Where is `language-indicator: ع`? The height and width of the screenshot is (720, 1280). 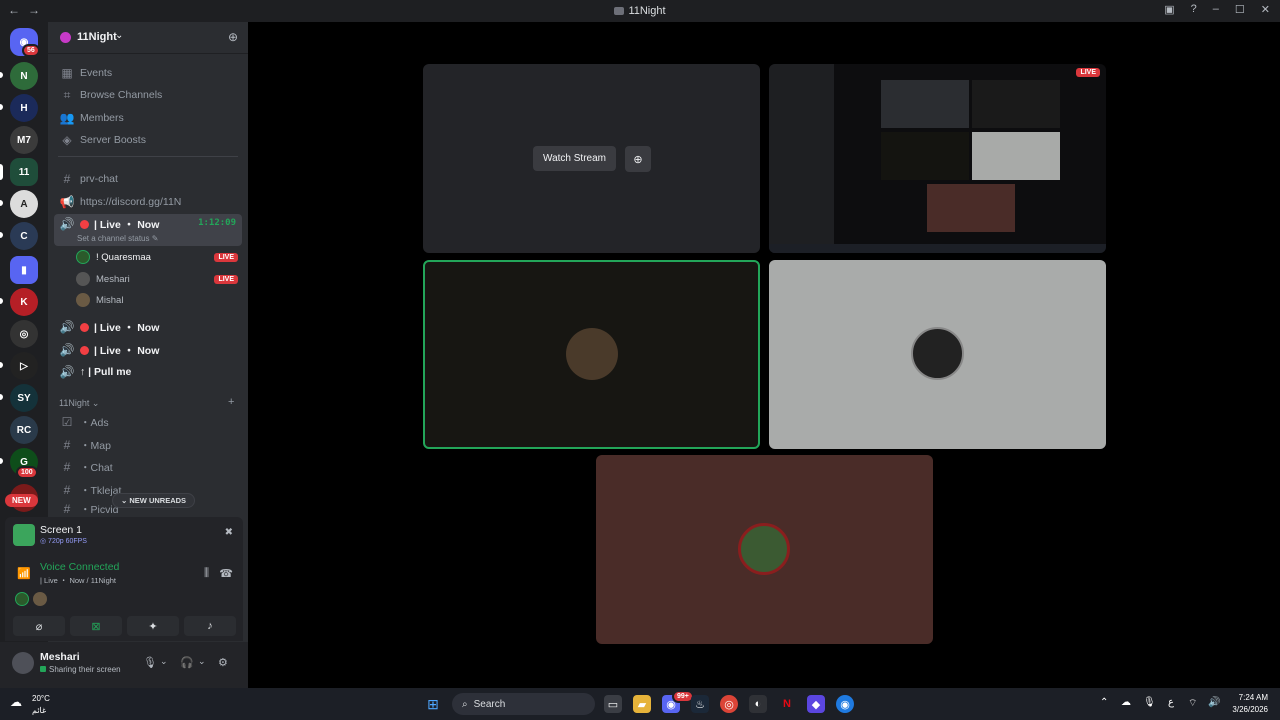
language-indicator: ع is located at coordinates (1171, 702).